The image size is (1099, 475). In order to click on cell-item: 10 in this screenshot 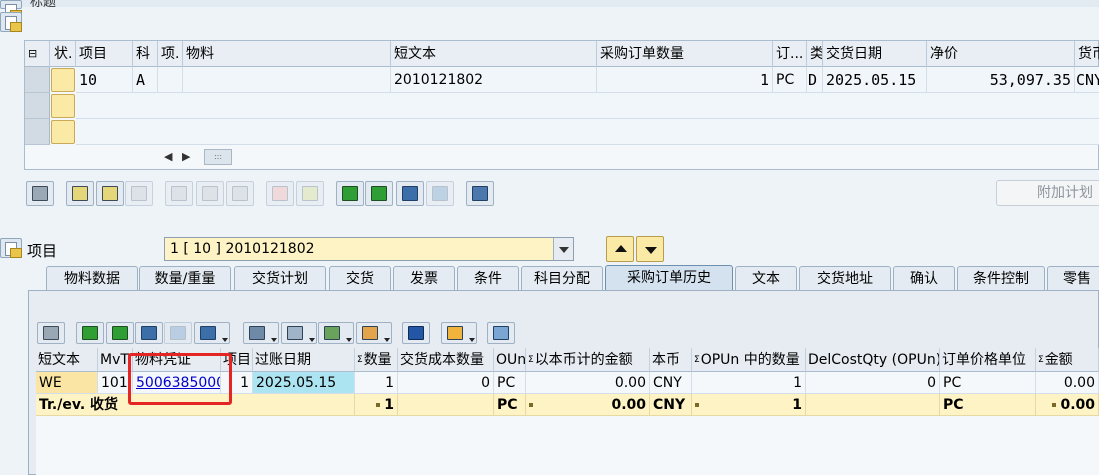, I will do `click(104, 80)`.